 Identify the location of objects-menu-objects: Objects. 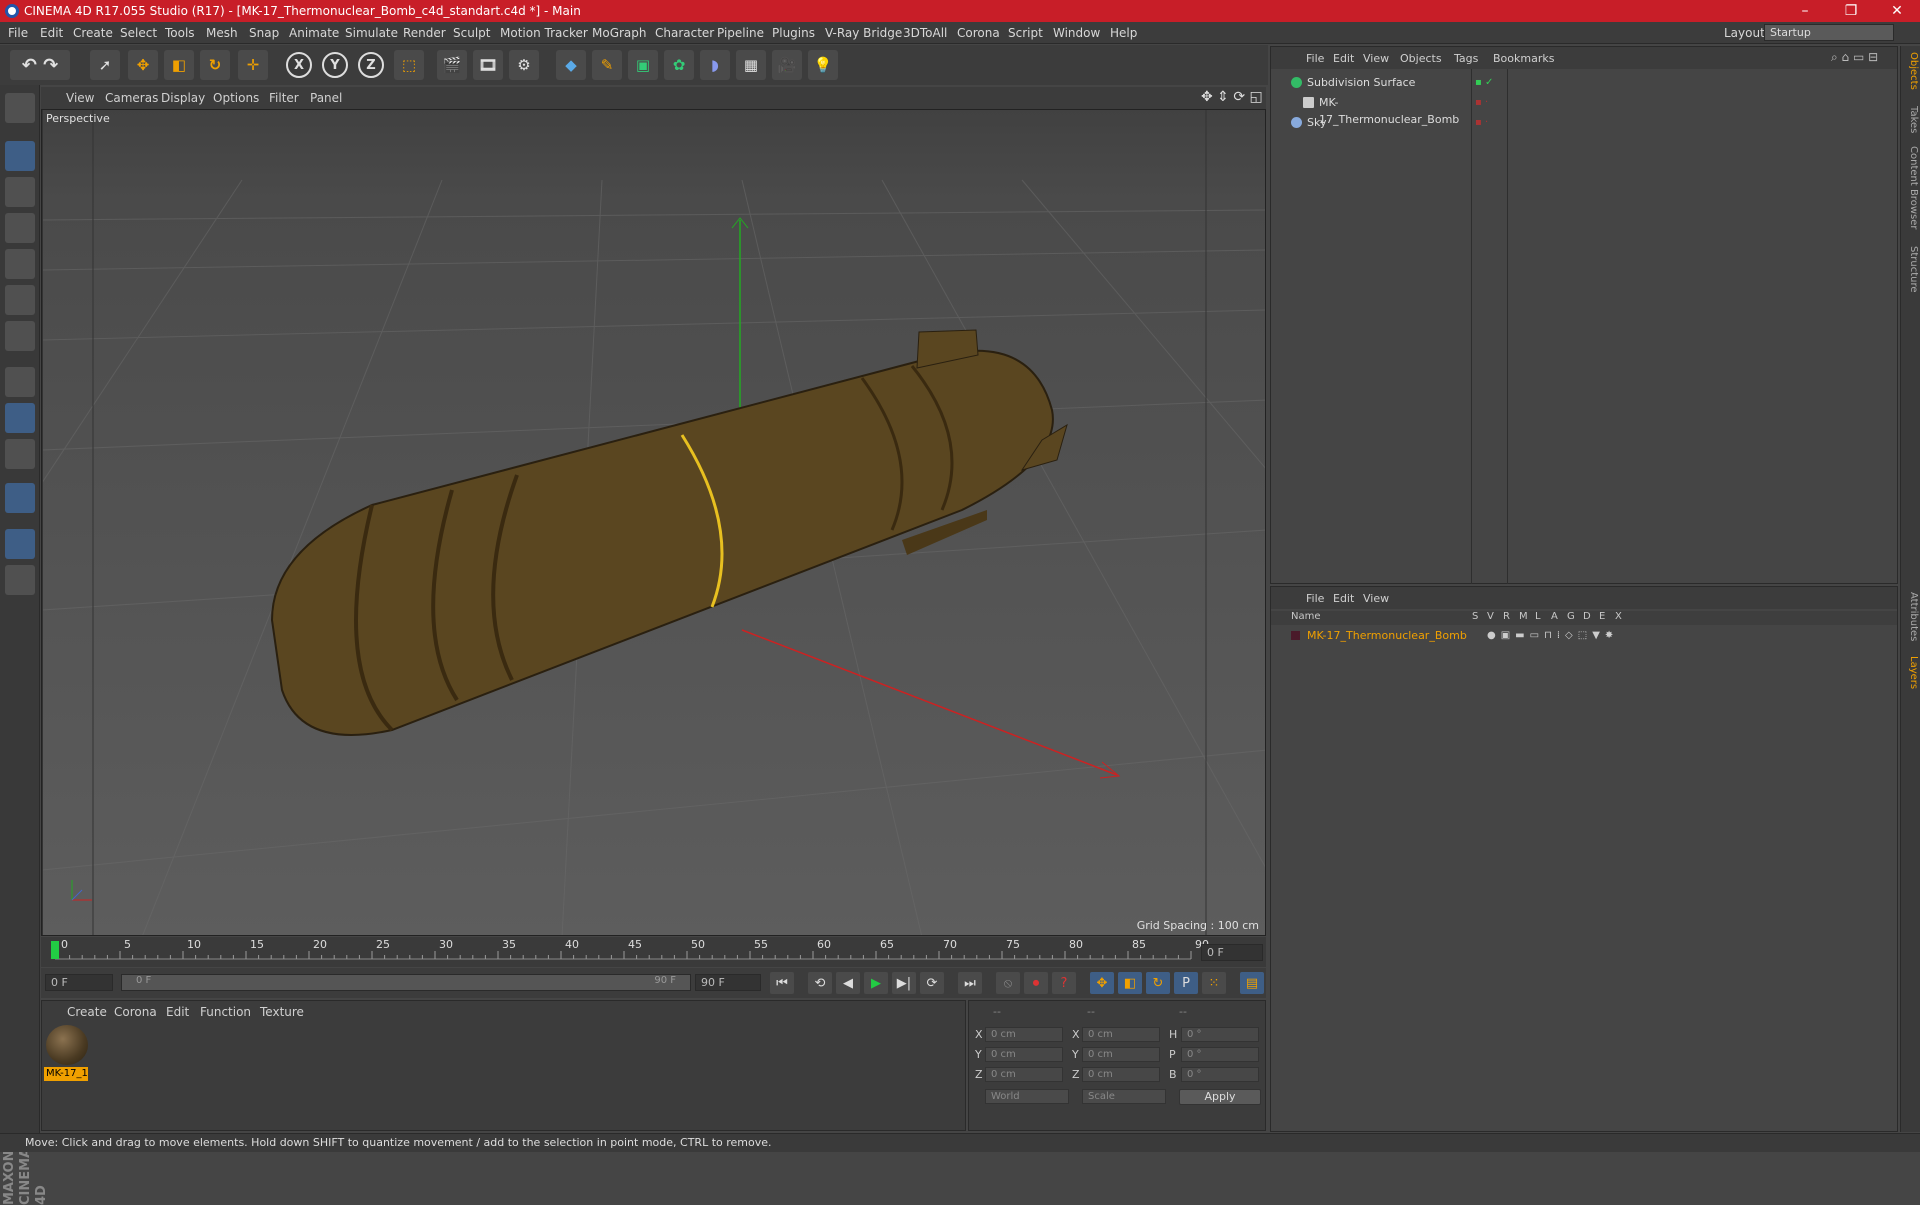
(1421, 58).